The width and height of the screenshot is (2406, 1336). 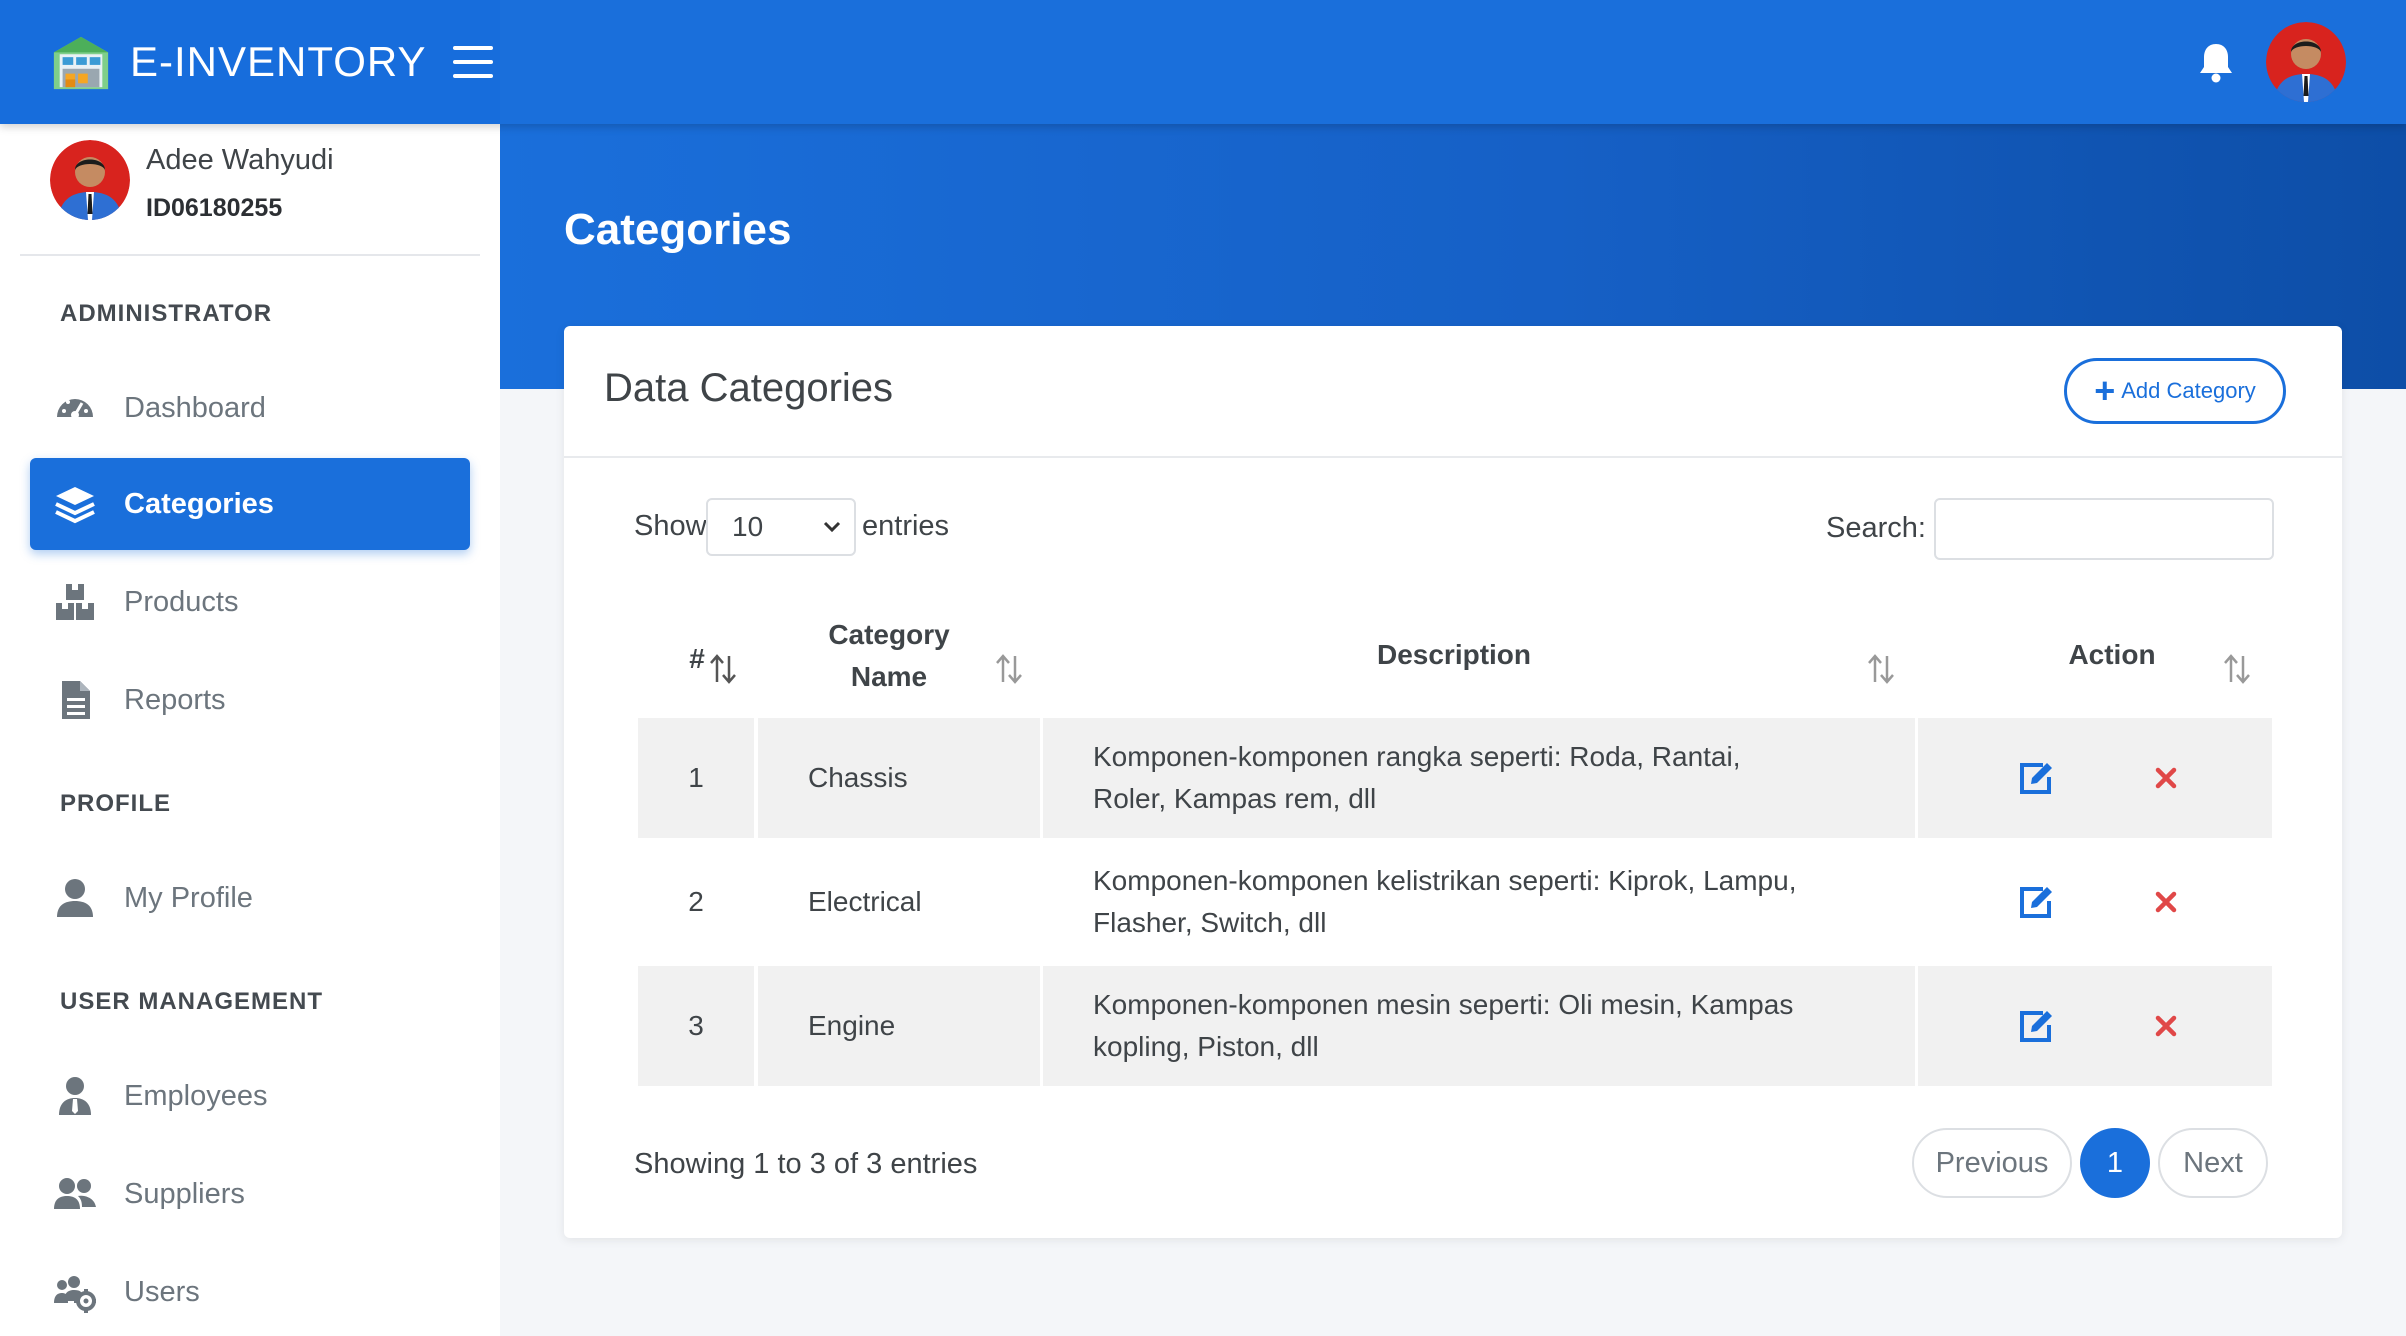 What do you see at coordinates (2213, 1163) in the screenshot?
I see `next-button: Next` at bounding box center [2213, 1163].